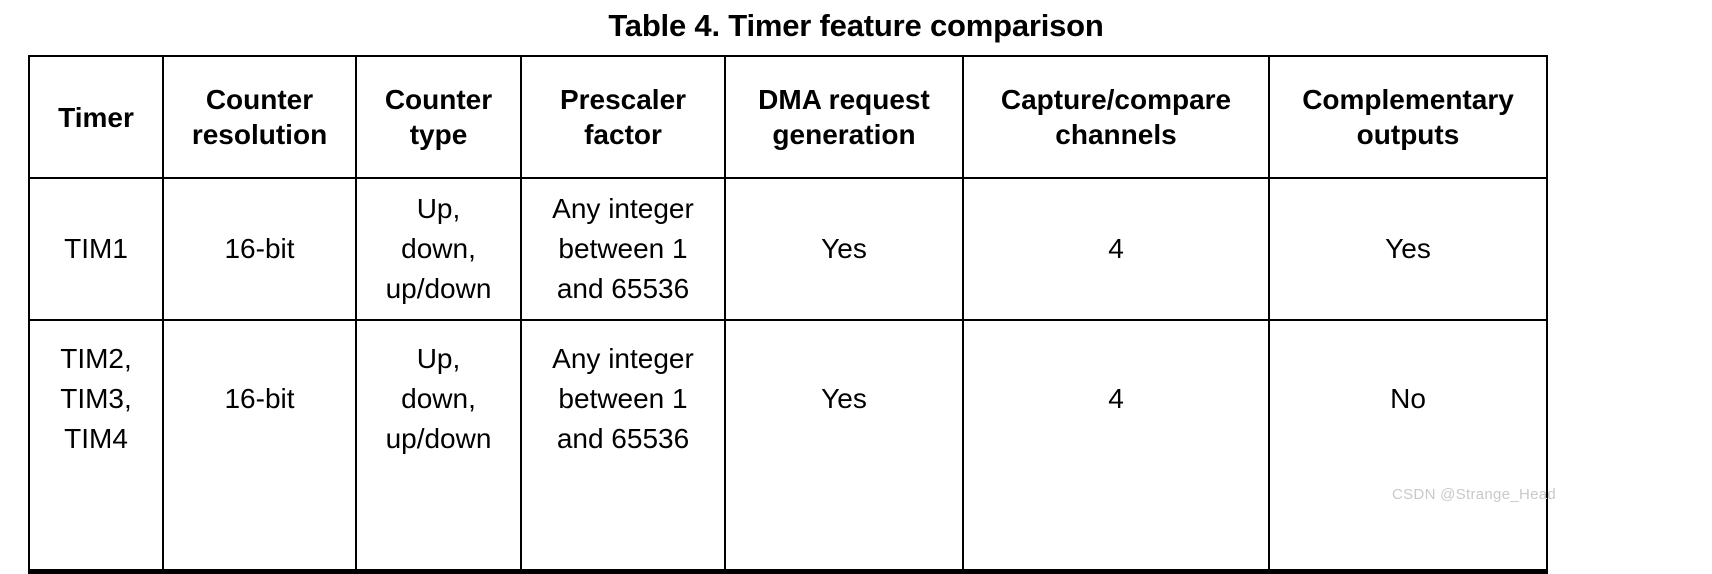  What do you see at coordinates (1408, 117) in the screenshot?
I see `column-header-complementary-outputs: Complementary outputs` at bounding box center [1408, 117].